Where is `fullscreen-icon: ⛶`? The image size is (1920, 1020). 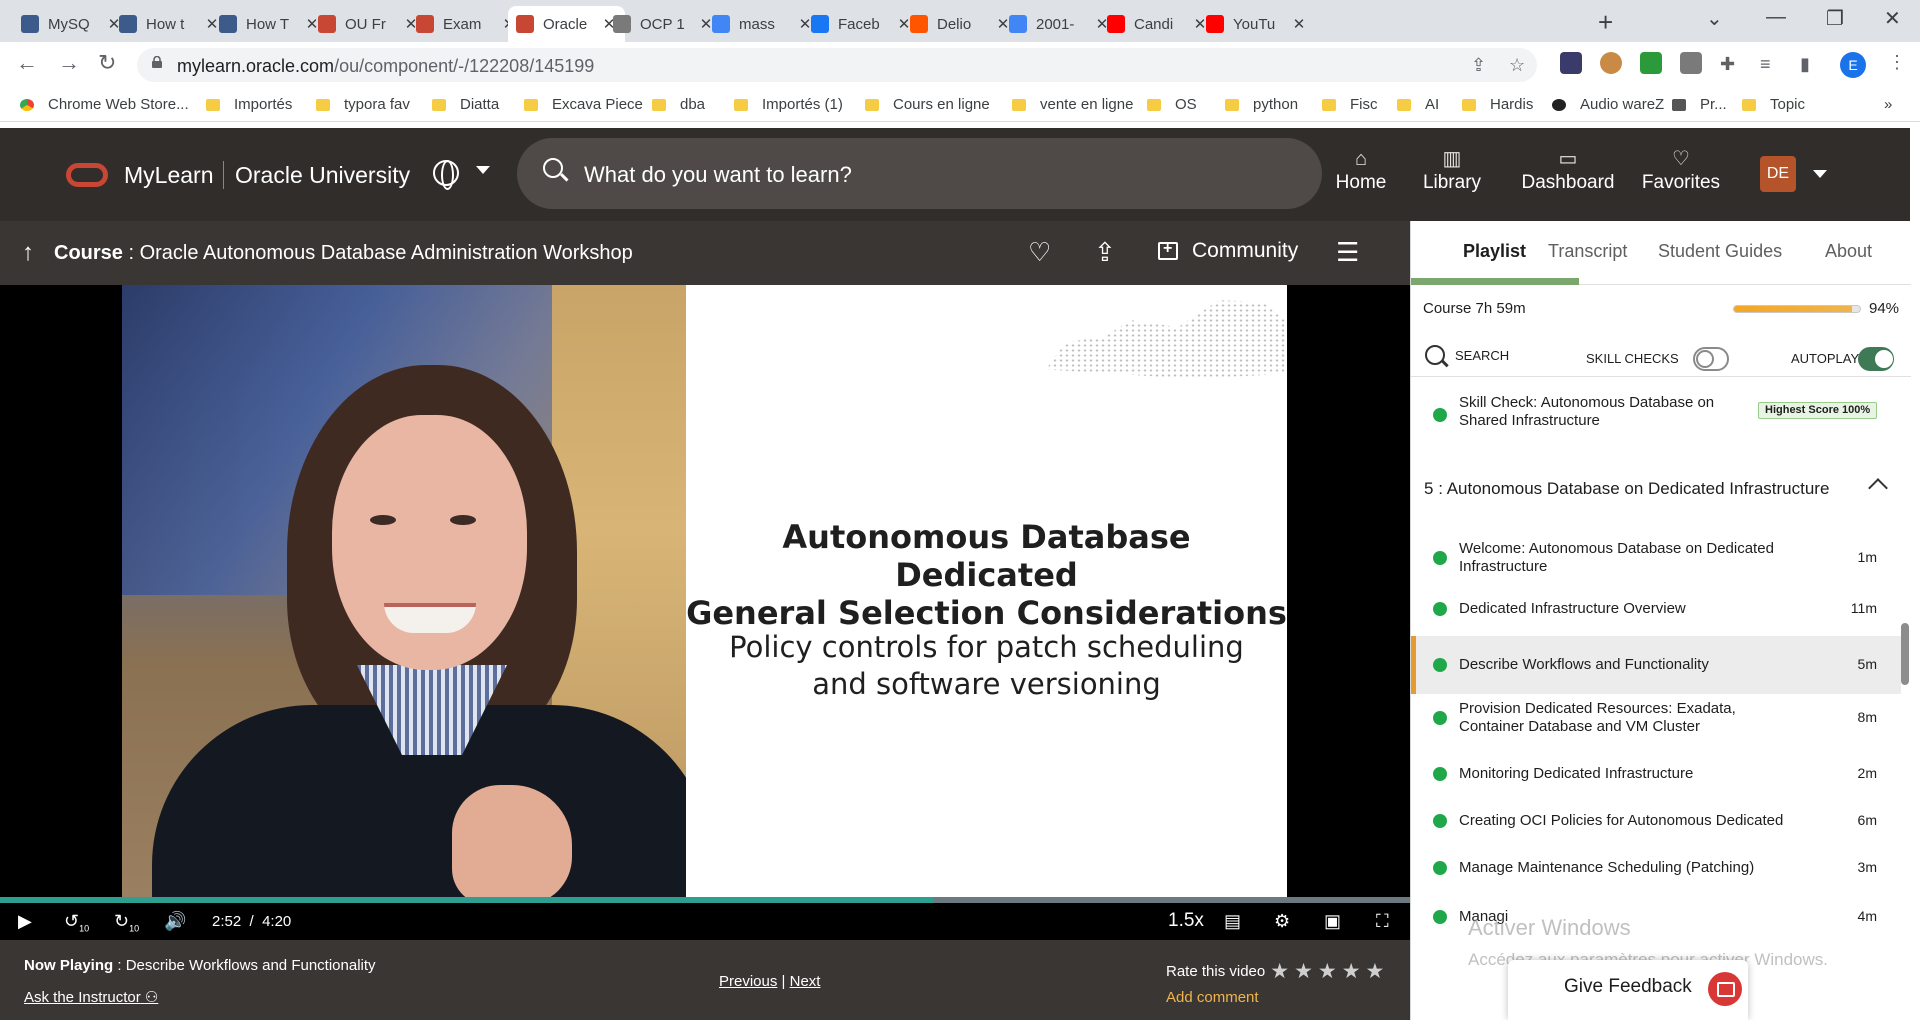
fullscreen-icon: ⛶ is located at coordinates (1382, 921).